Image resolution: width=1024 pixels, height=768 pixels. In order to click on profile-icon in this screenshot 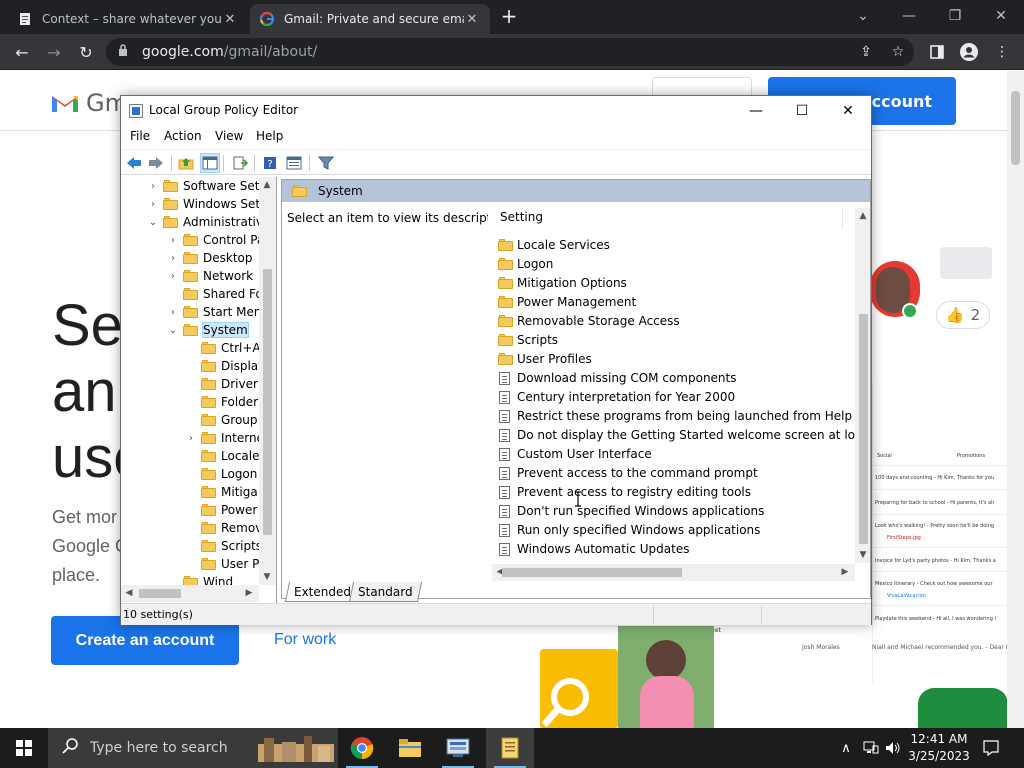, I will do `click(969, 52)`.